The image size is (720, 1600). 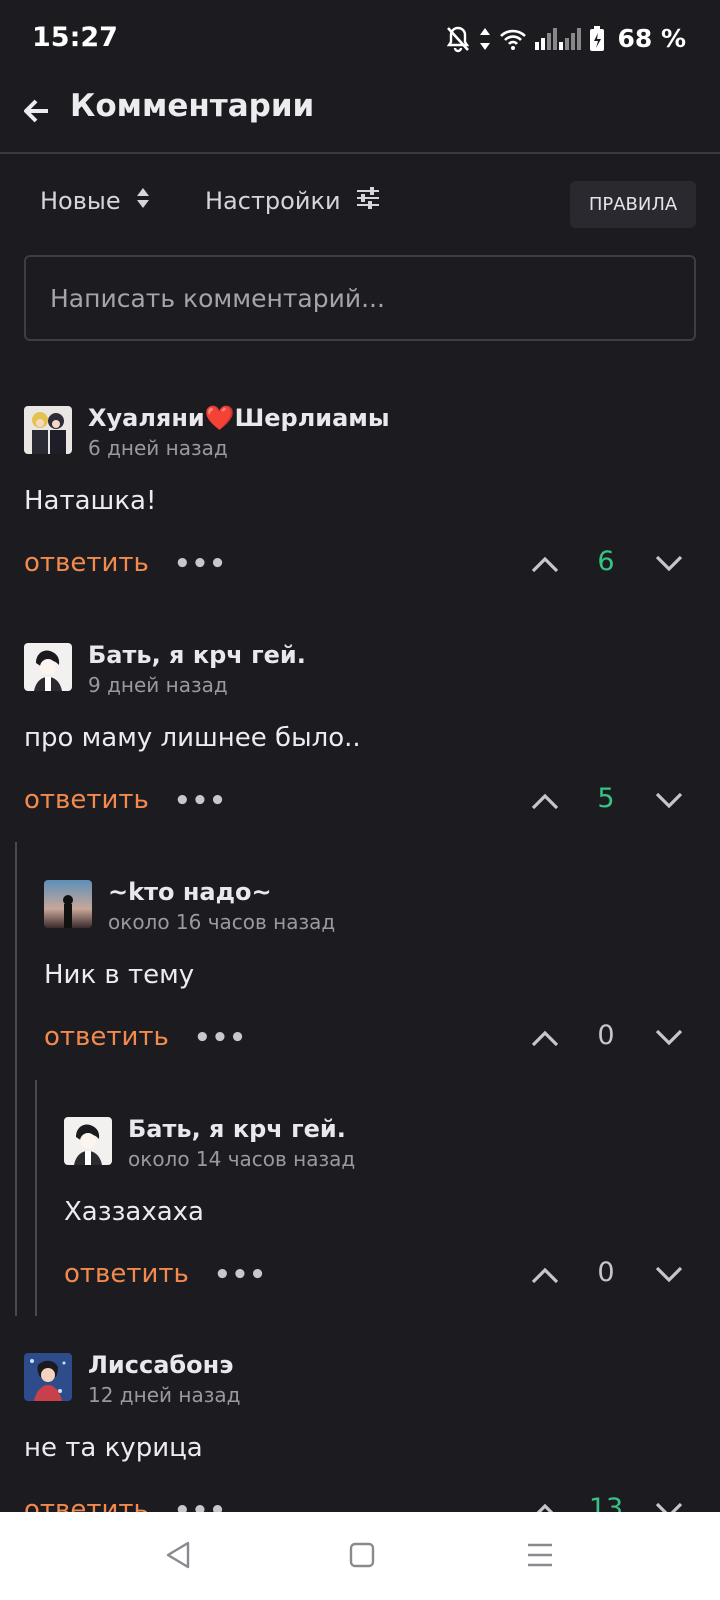 What do you see at coordinates (485, 39) in the screenshot?
I see `data-transfer-icon` at bounding box center [485, 39].